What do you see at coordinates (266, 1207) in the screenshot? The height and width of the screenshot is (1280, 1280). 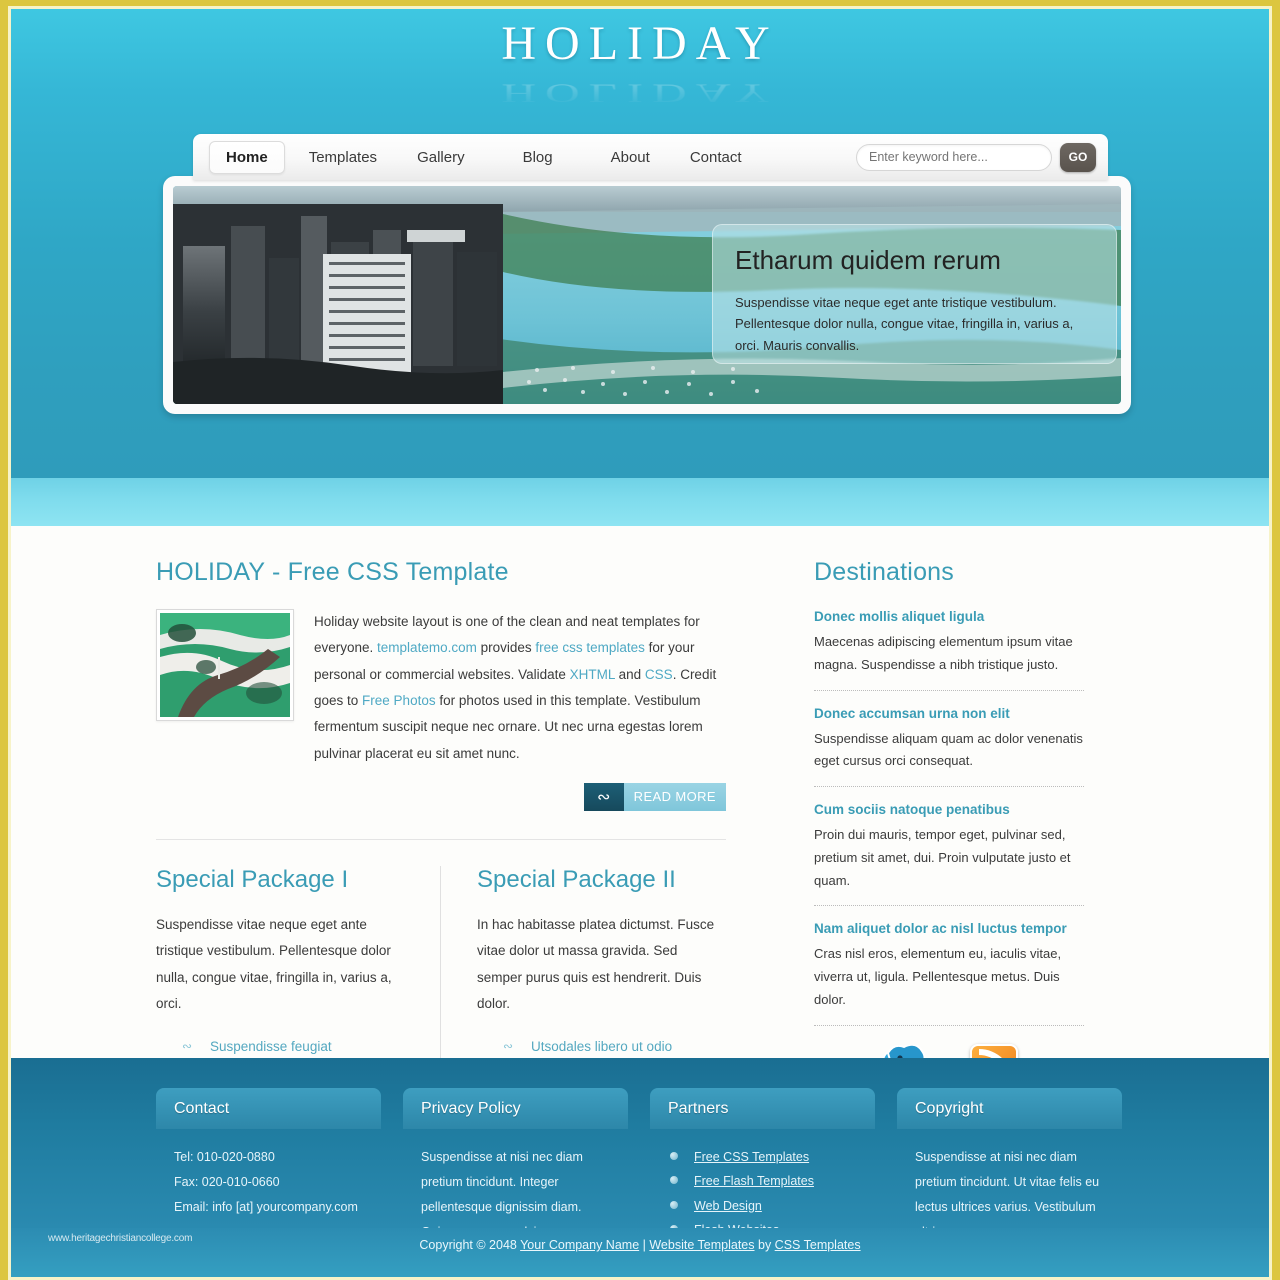 I see `contact-email: Email: info [at] yourcompany.com` at bounding box center [266, 1207].